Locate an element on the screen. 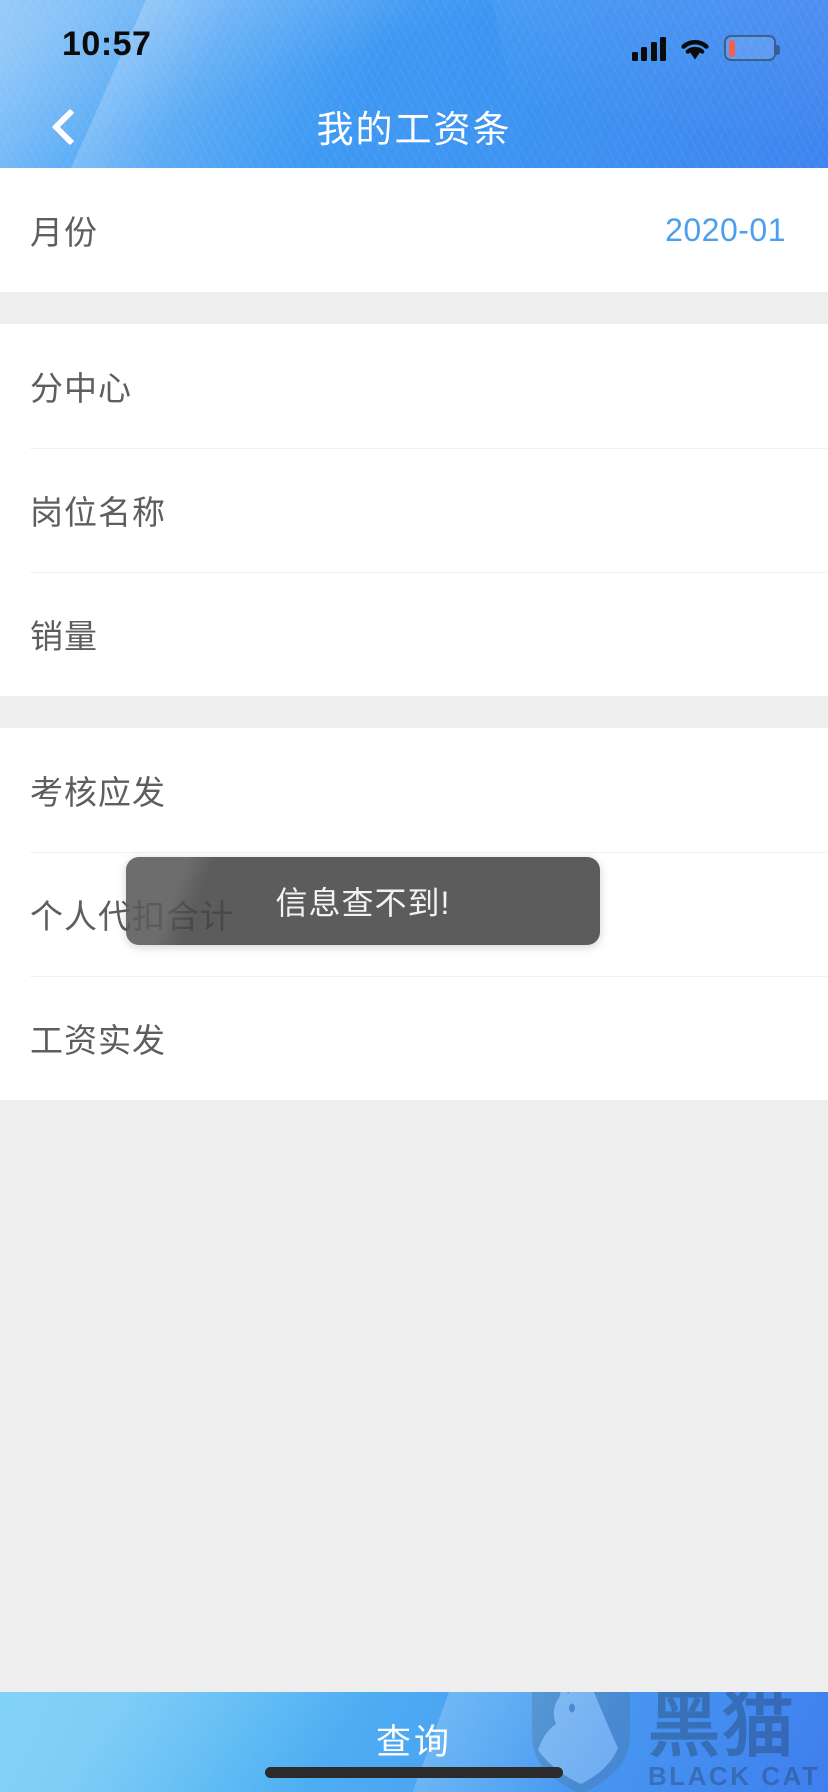  page-title: 我的工资条 is located at coordinates (414, 129).